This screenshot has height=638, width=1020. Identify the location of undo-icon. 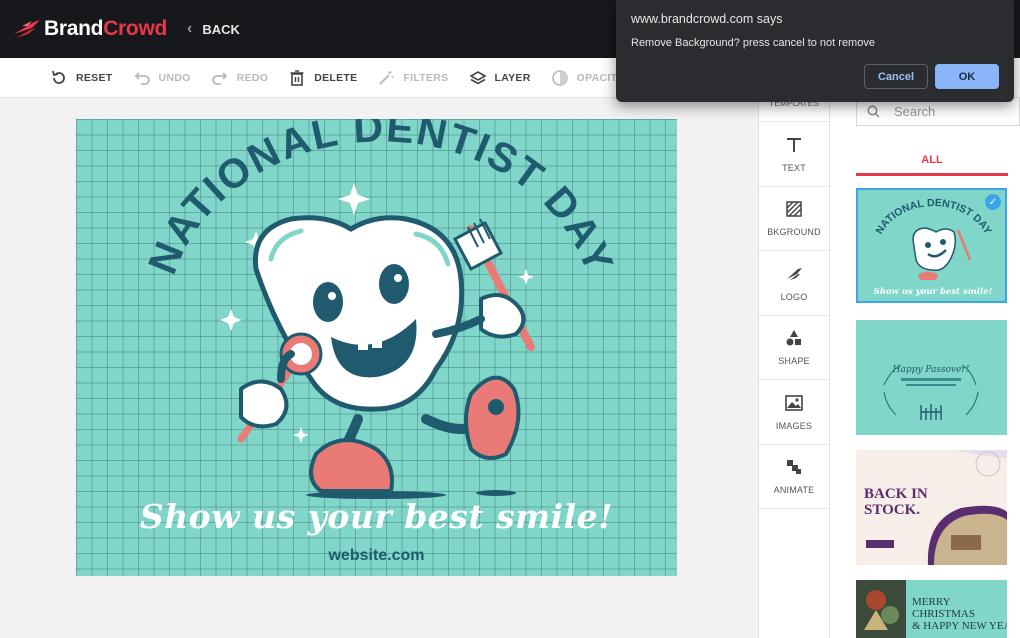
(142, 78).